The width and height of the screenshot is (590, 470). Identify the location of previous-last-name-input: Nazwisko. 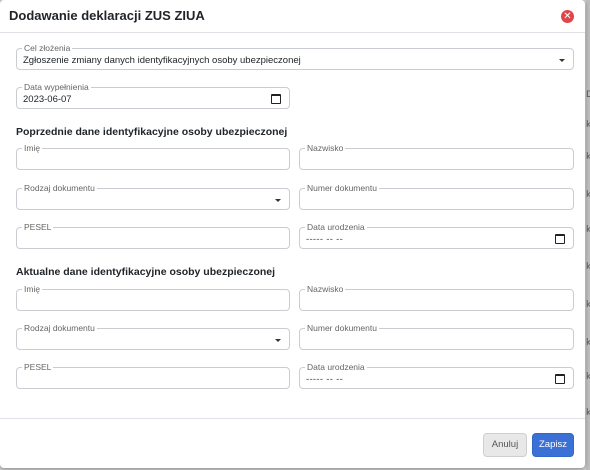
(436, 157).